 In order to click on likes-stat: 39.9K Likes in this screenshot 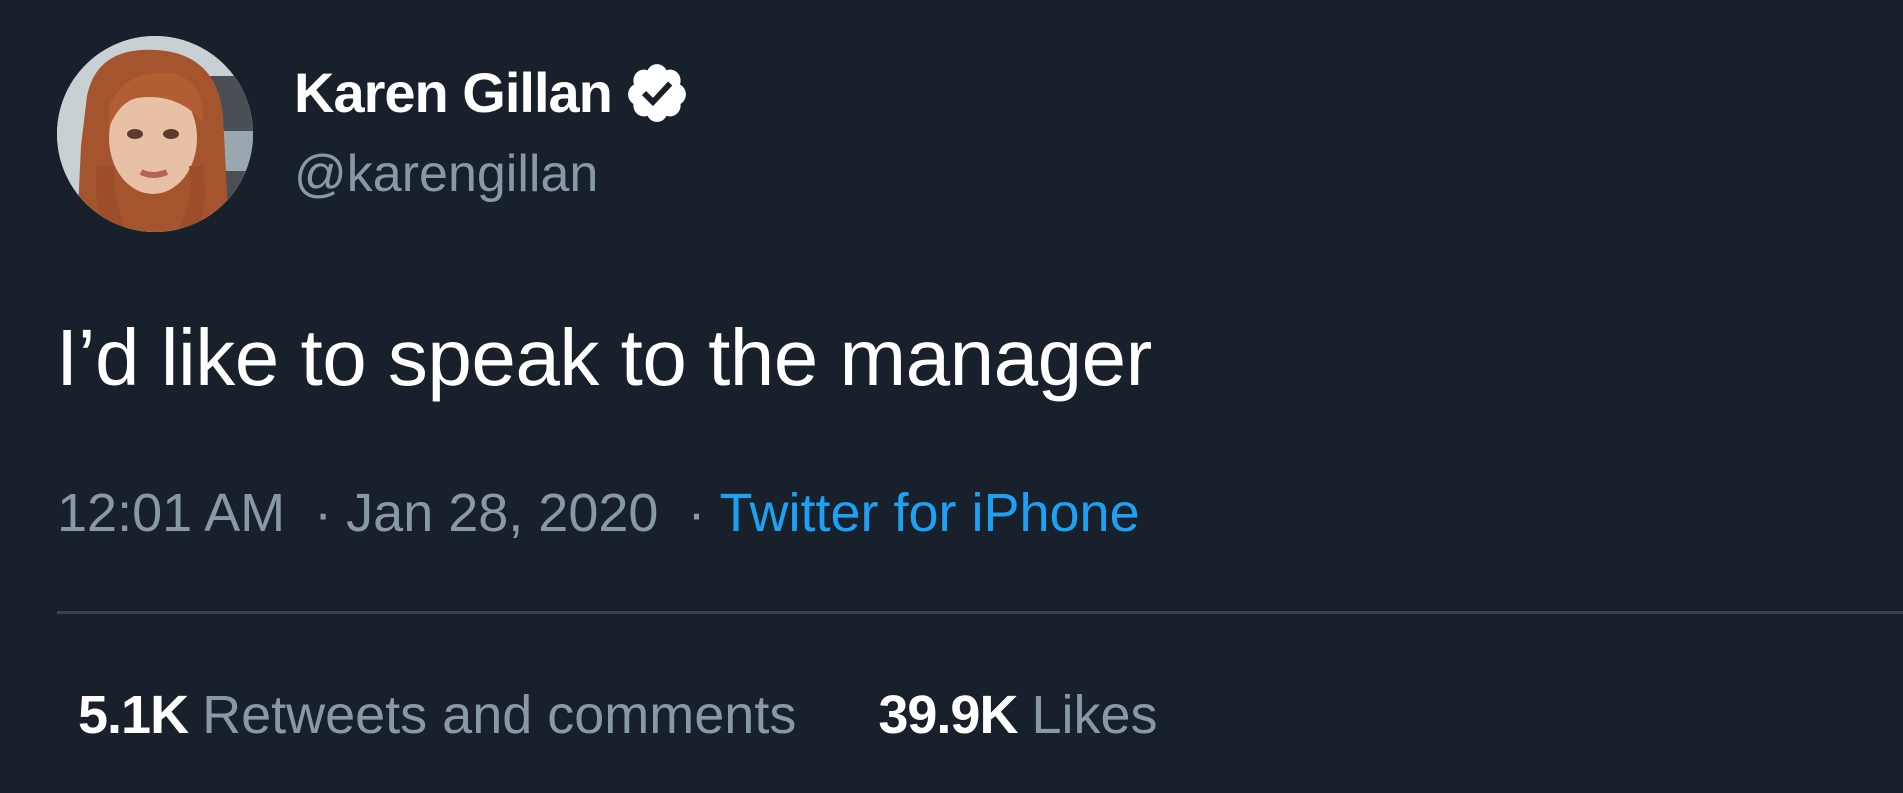, I will do `click(1017, 715)`.